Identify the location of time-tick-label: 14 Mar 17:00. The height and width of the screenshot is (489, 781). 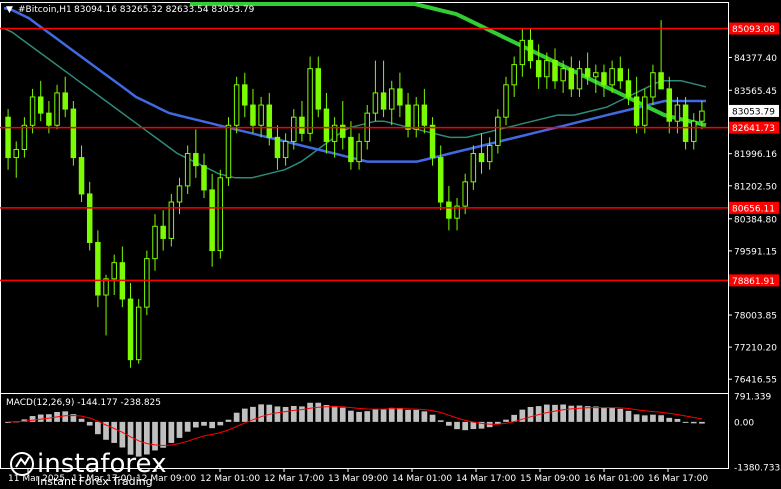
(486, 479).